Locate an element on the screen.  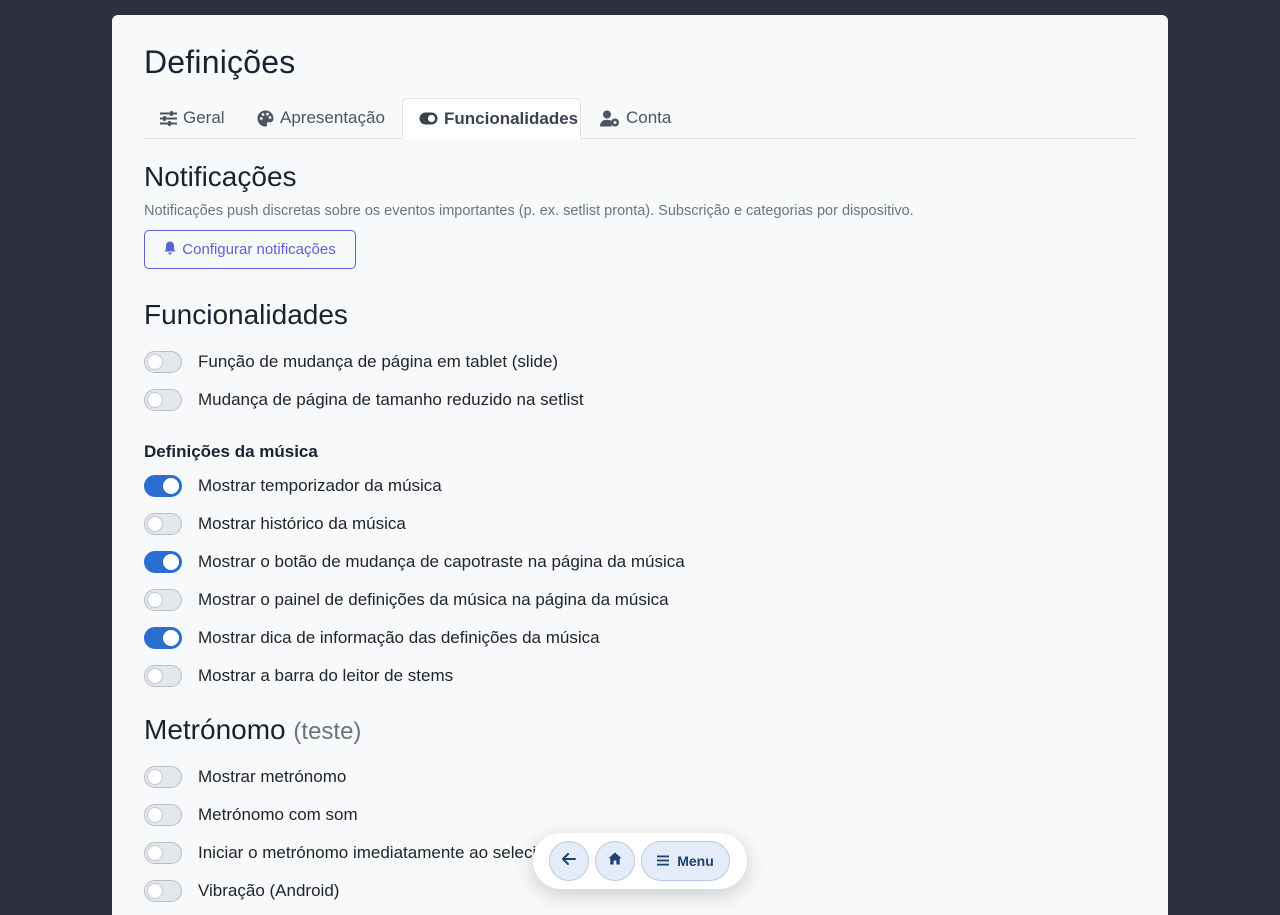
toggle-row: Metrónomo com som is located at coordinates (251, 815).